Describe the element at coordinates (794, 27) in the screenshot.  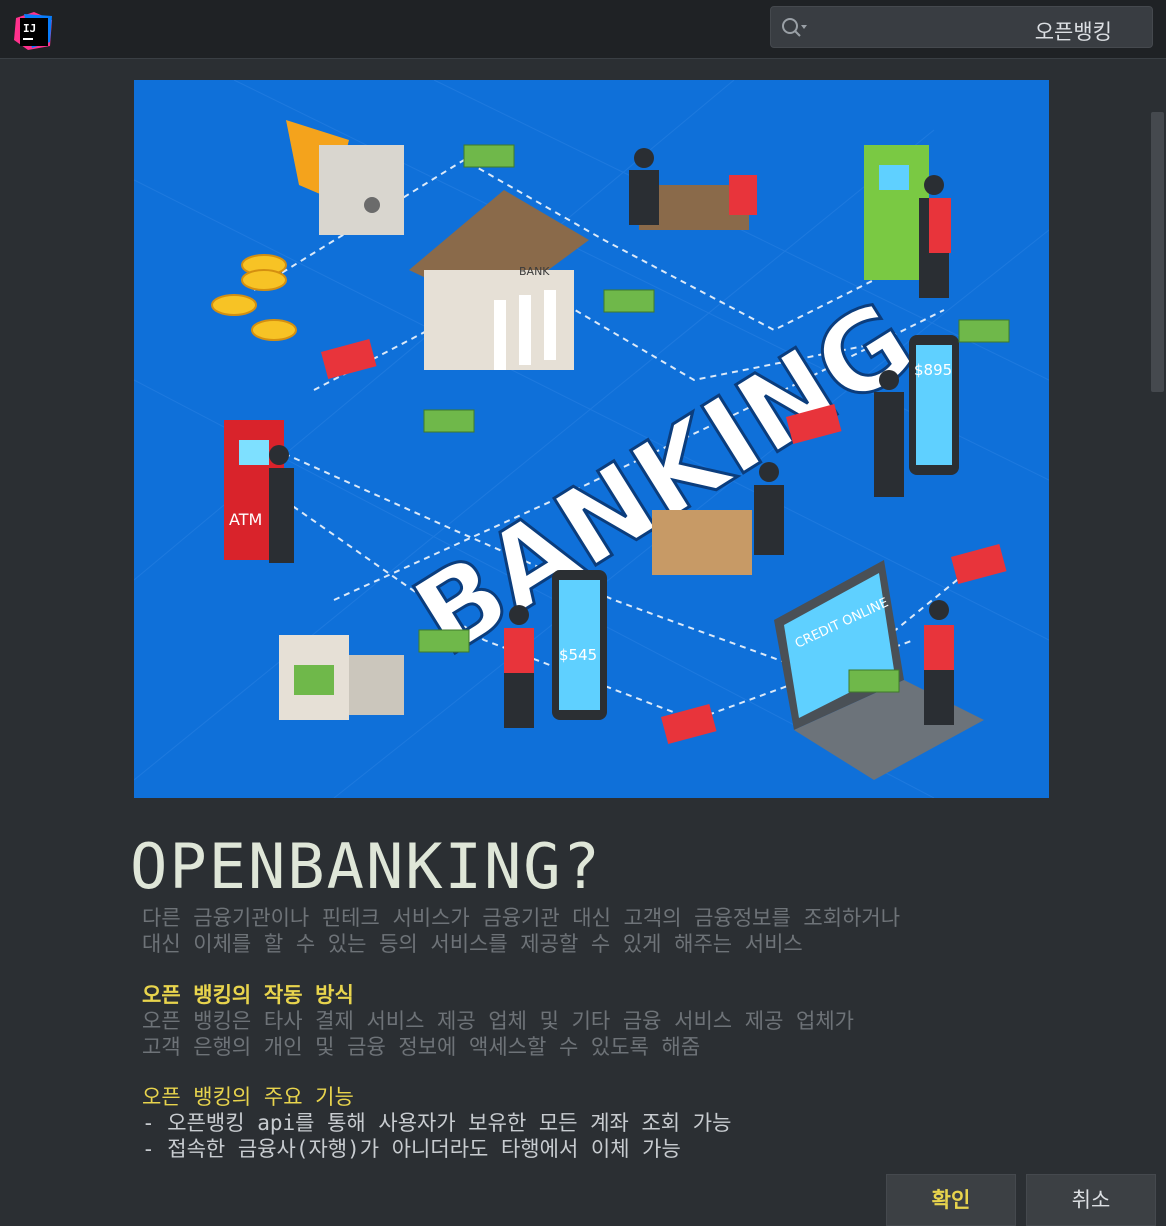
I see `search-icon` at that location.